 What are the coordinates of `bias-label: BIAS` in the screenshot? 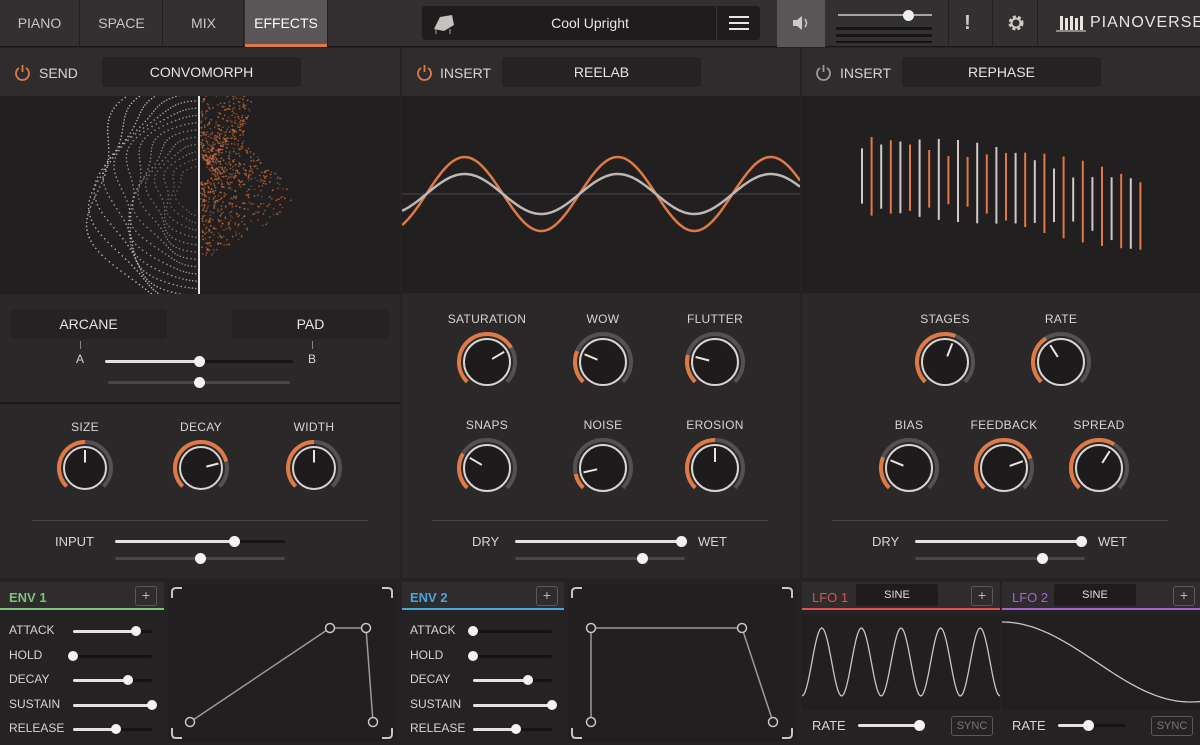 It's located at (909, 425).